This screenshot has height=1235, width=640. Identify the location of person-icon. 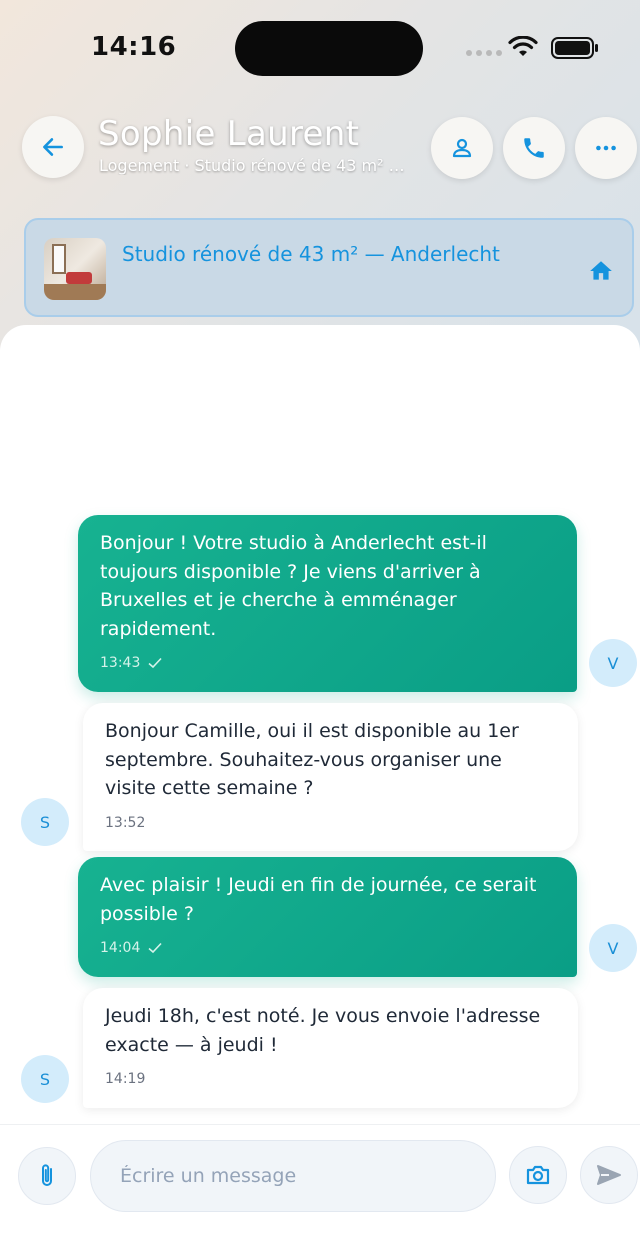
(462, 148).